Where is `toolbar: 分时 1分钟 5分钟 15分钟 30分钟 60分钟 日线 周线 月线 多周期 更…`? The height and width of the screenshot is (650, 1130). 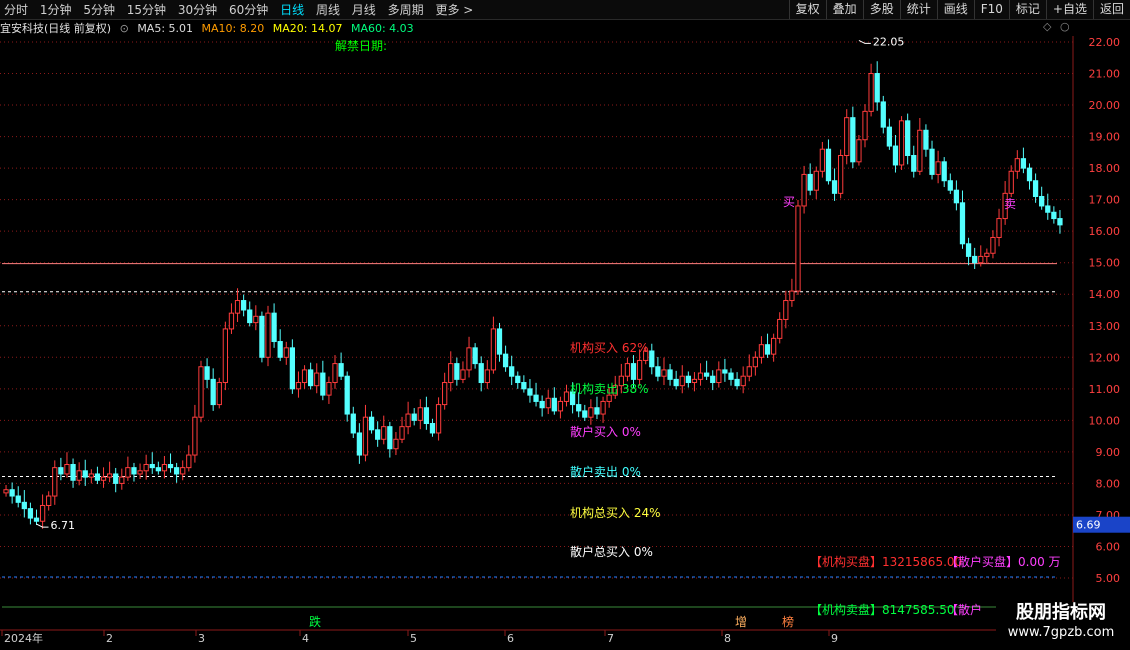
toolbar: 分时 1分钟 5分钟 15分钟 30分钟 60分钟 日线 周线 月线 多周期 更… is located at coordinates (565, 10).